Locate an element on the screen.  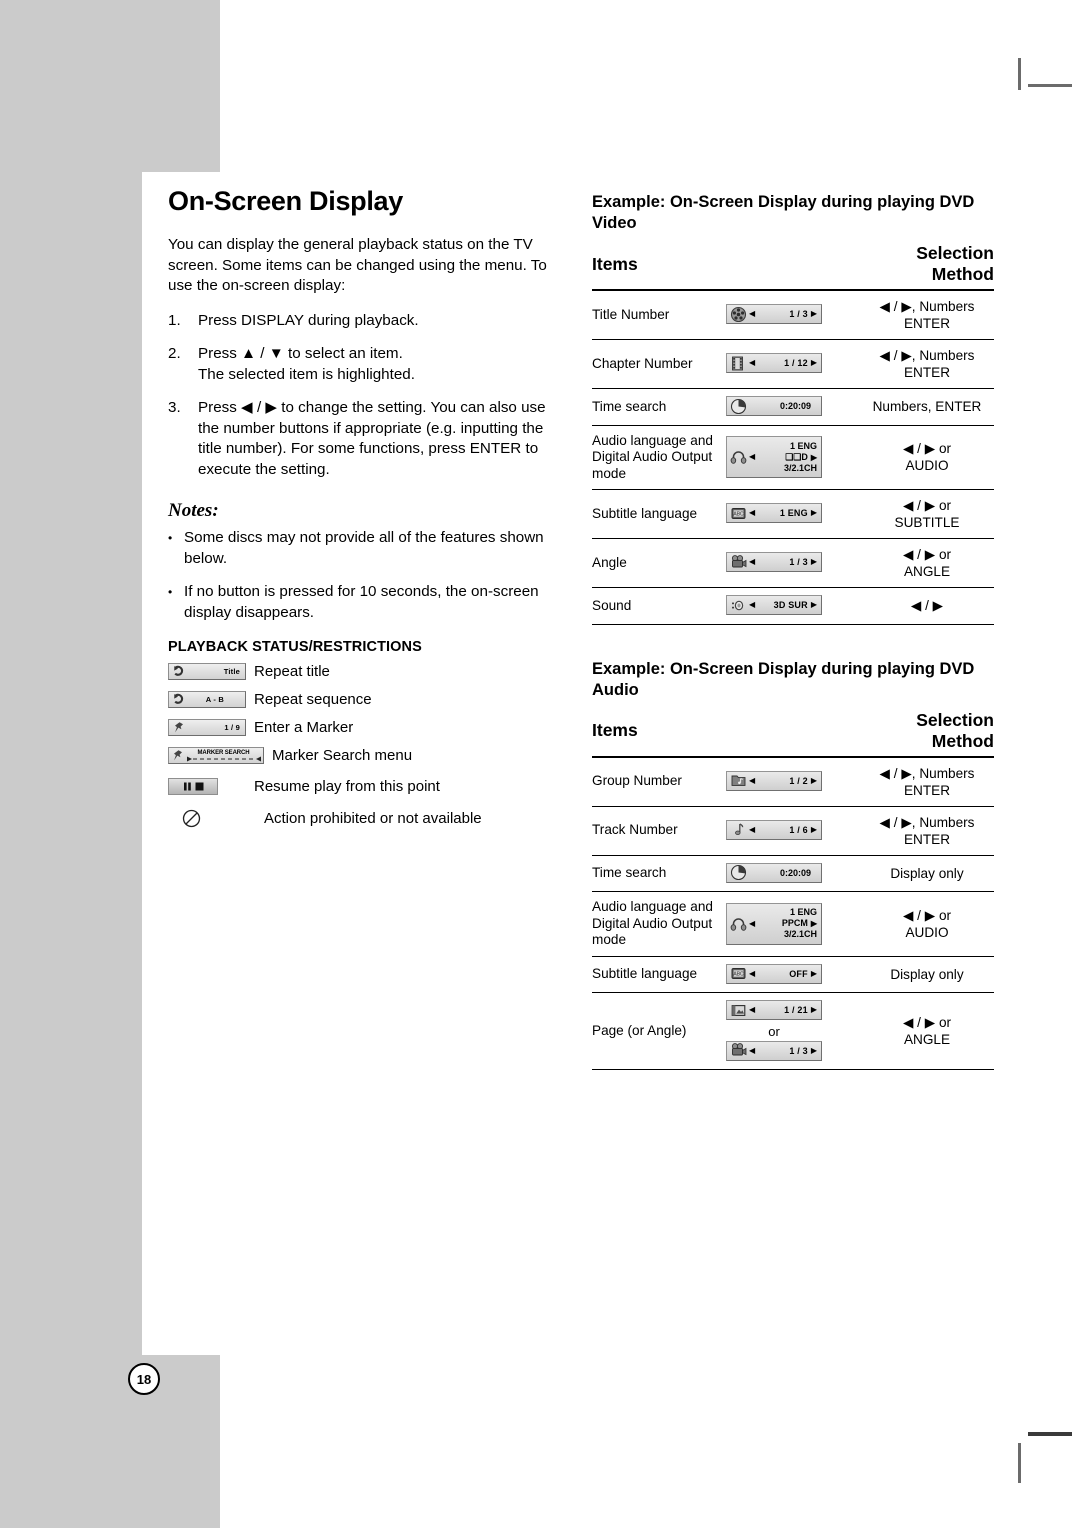
row-value: 1 / 3 is located at coordinates (798, 562).